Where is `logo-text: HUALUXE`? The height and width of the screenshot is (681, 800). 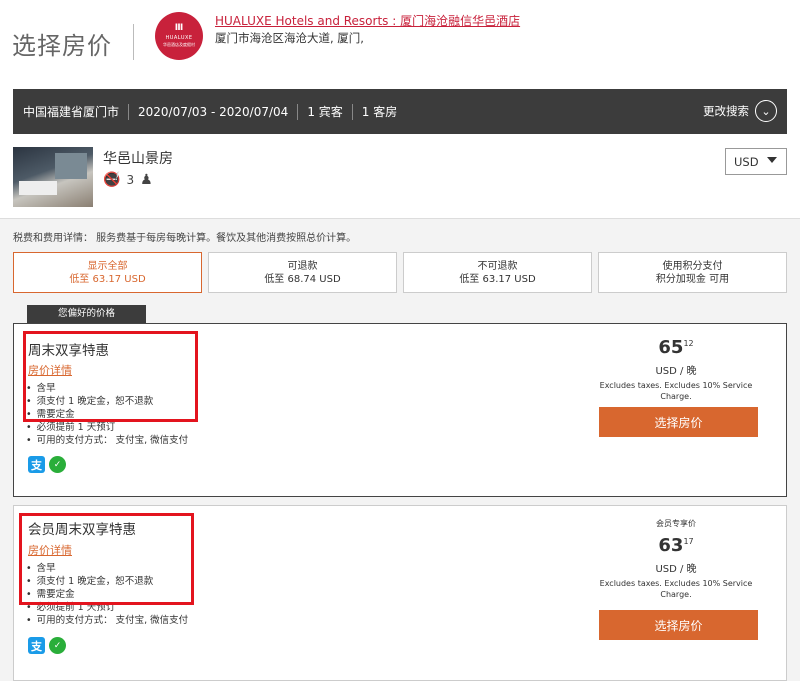 logo-text: HUALUXE is located at coordinates (179, 38).